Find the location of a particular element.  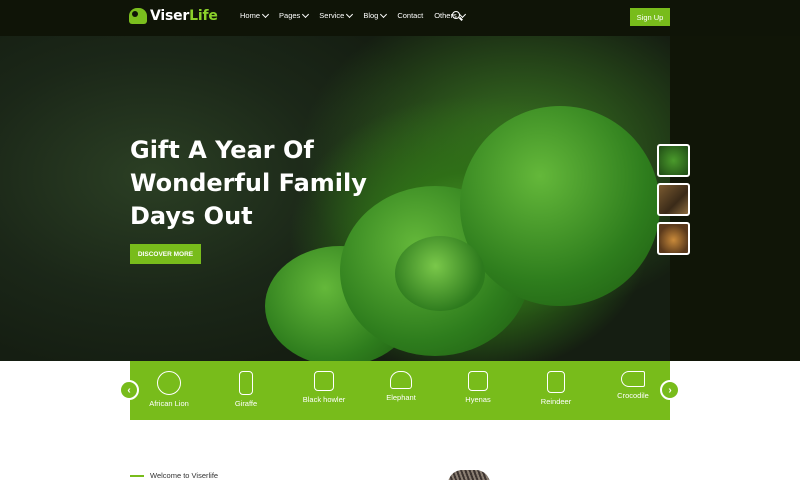

animal-label: African Lion is located at coordinates (169, 403).